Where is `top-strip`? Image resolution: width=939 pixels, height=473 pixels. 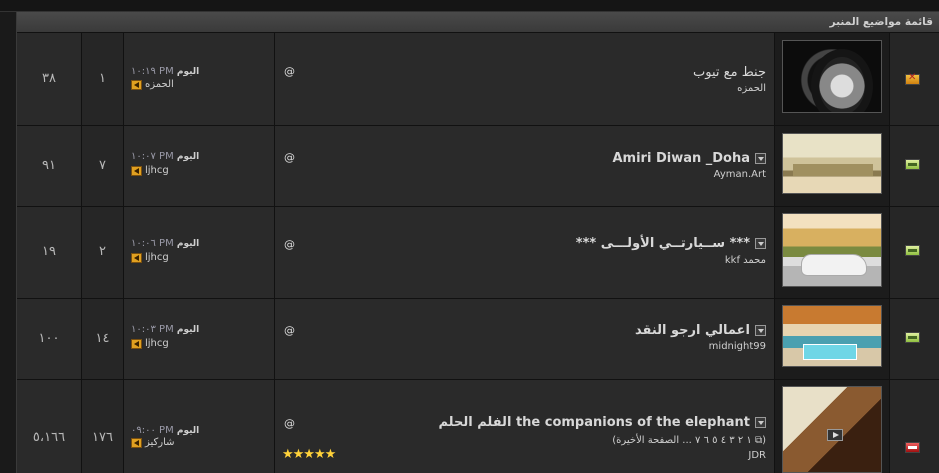 top-strip is located at coordinates (469, 6).